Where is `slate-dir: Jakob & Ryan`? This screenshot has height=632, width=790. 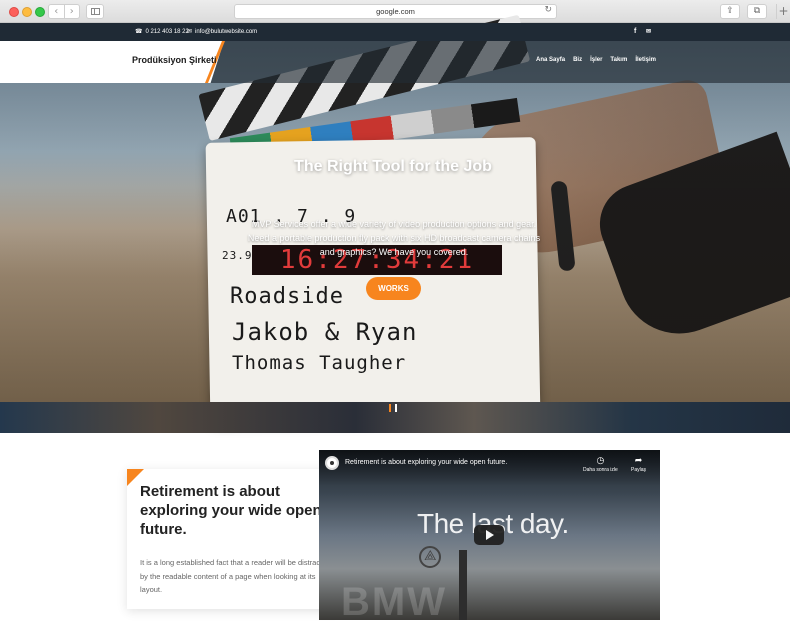 slate-dir: Jakob & Ryan is located at coordinates (325, 332).